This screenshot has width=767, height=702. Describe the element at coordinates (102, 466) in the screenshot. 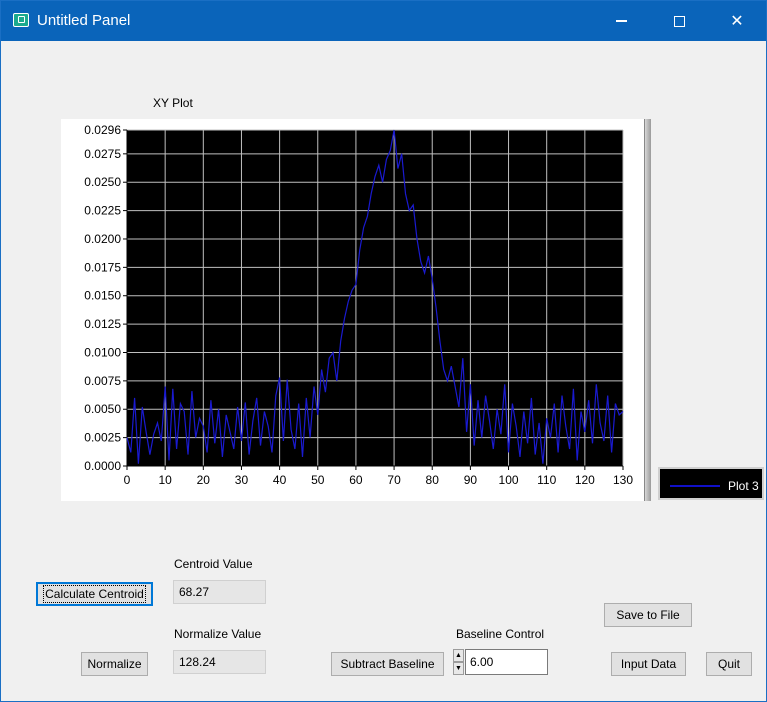

I see `y-tick-label: 0.0000` at that location.